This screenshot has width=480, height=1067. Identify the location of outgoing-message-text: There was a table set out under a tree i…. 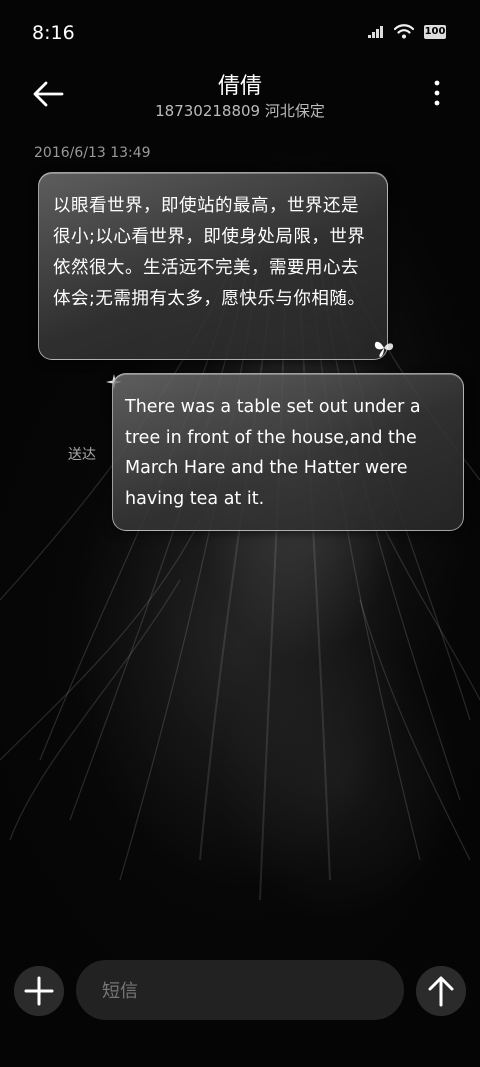
(273, 453).